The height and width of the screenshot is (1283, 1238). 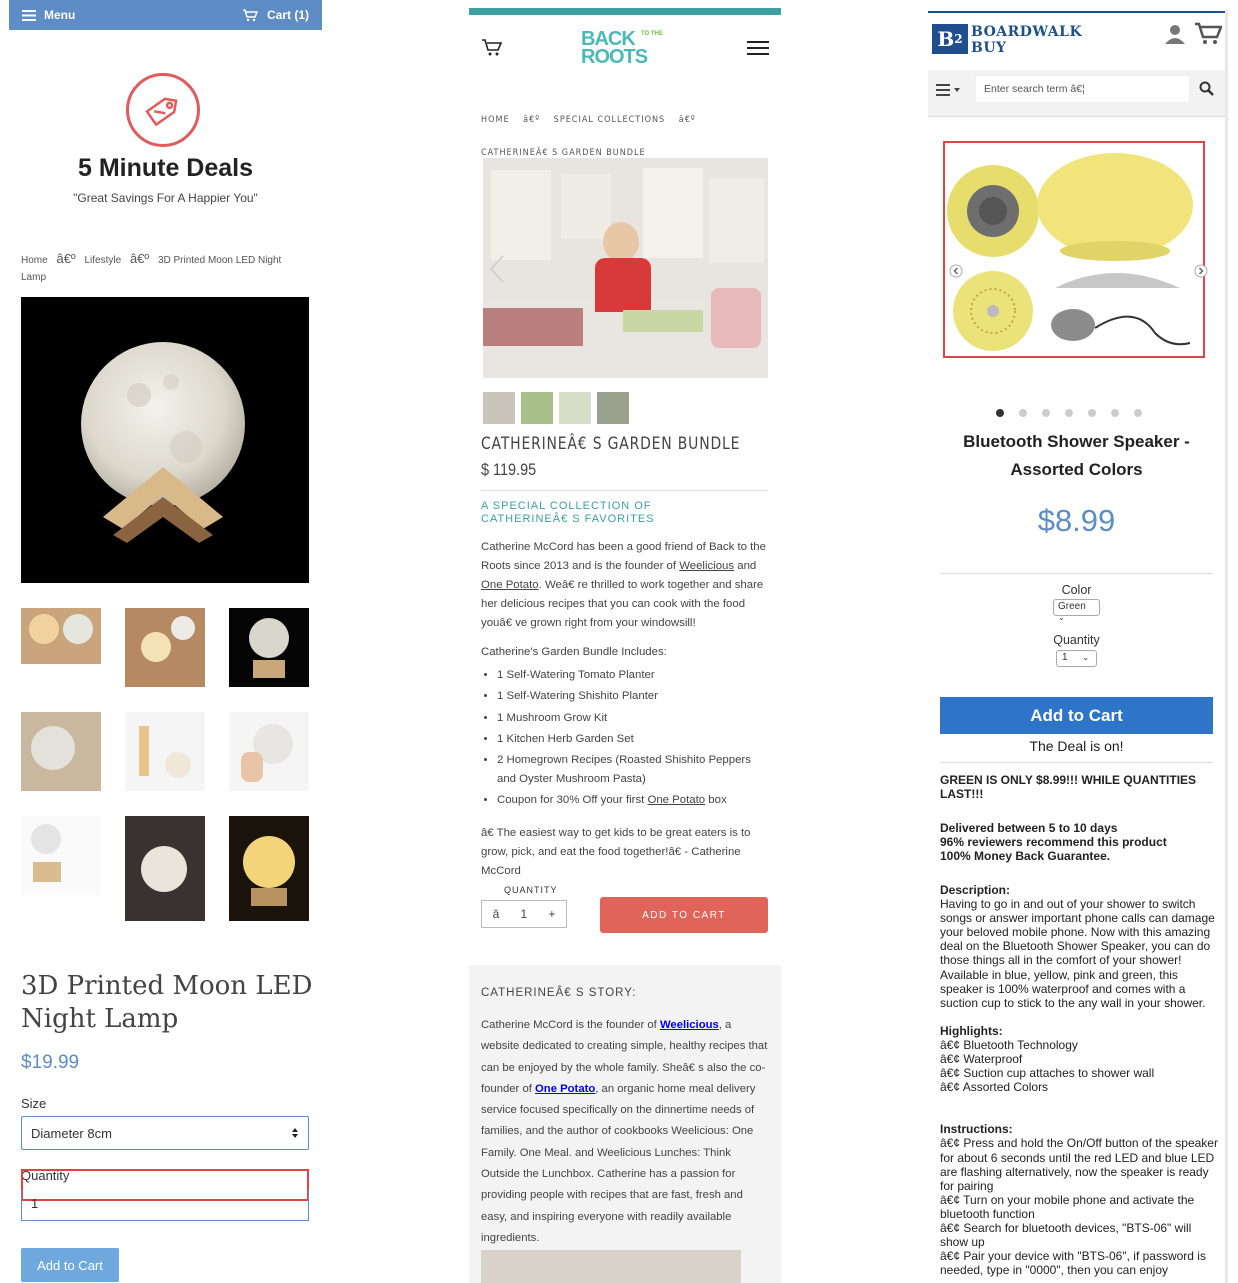 I want to click on size-select: Diameter 8cm, so click(x=165, y=1133).